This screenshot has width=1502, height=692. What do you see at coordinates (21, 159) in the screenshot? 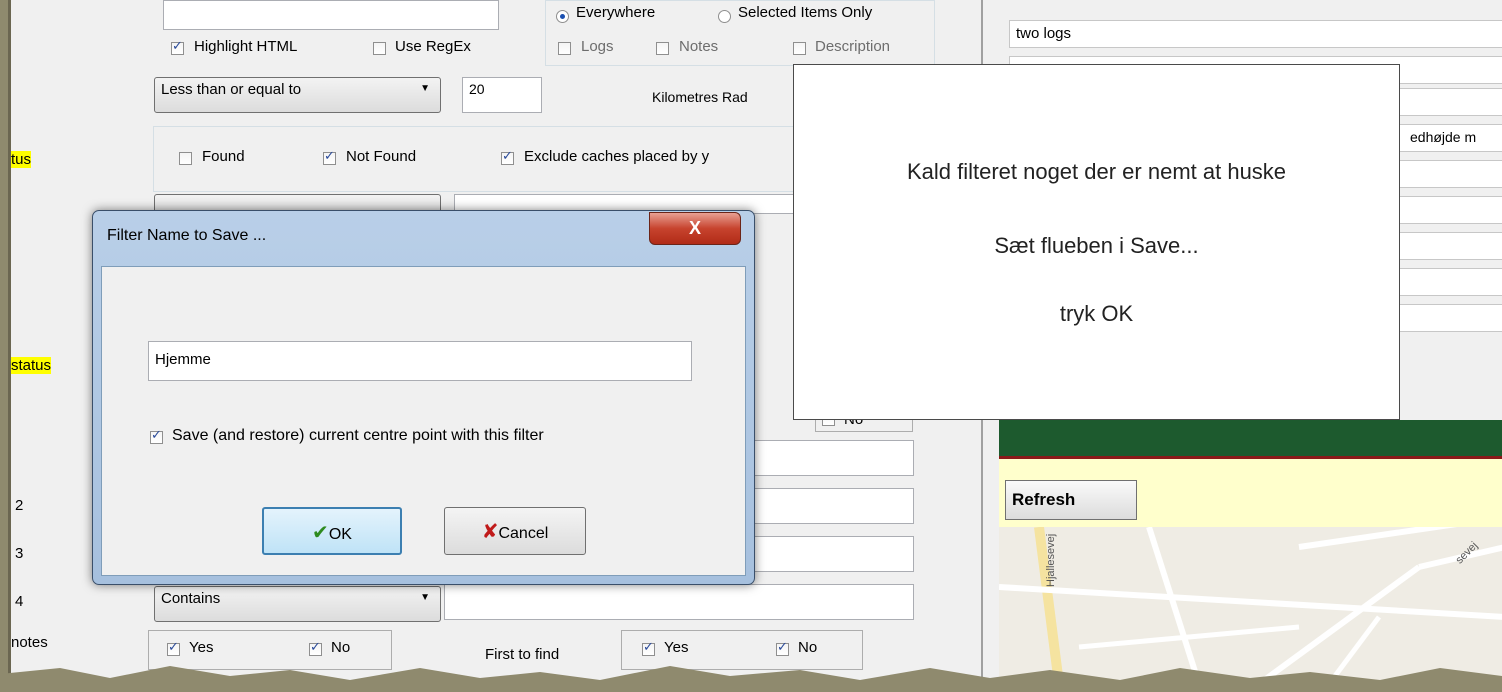
I see `status-label: tus` at bounding box center [21, 159].